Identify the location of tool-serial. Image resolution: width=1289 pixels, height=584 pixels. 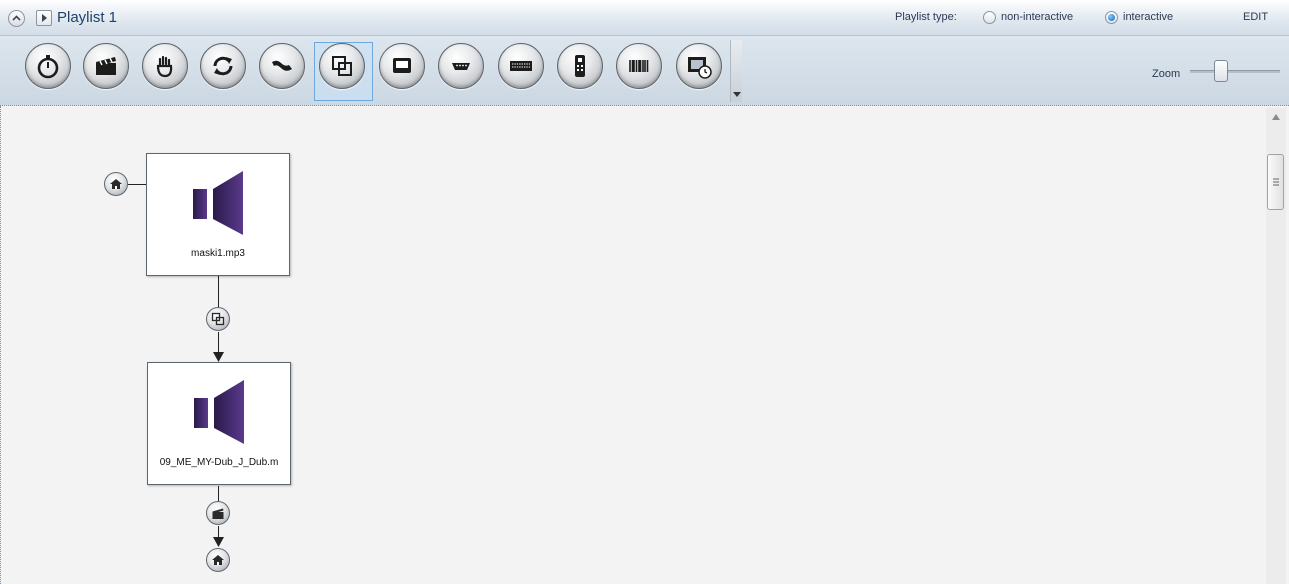
(461, 66).